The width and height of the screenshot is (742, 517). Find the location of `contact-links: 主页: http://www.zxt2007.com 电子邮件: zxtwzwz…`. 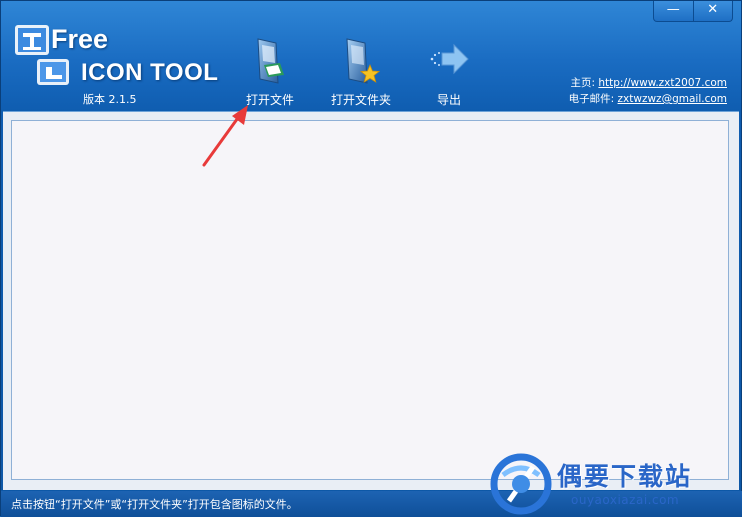

contact-links: 主页: http://www.zxt2007.com 电子邮件: zxtwzwz… is located at coordinates (648, 91).